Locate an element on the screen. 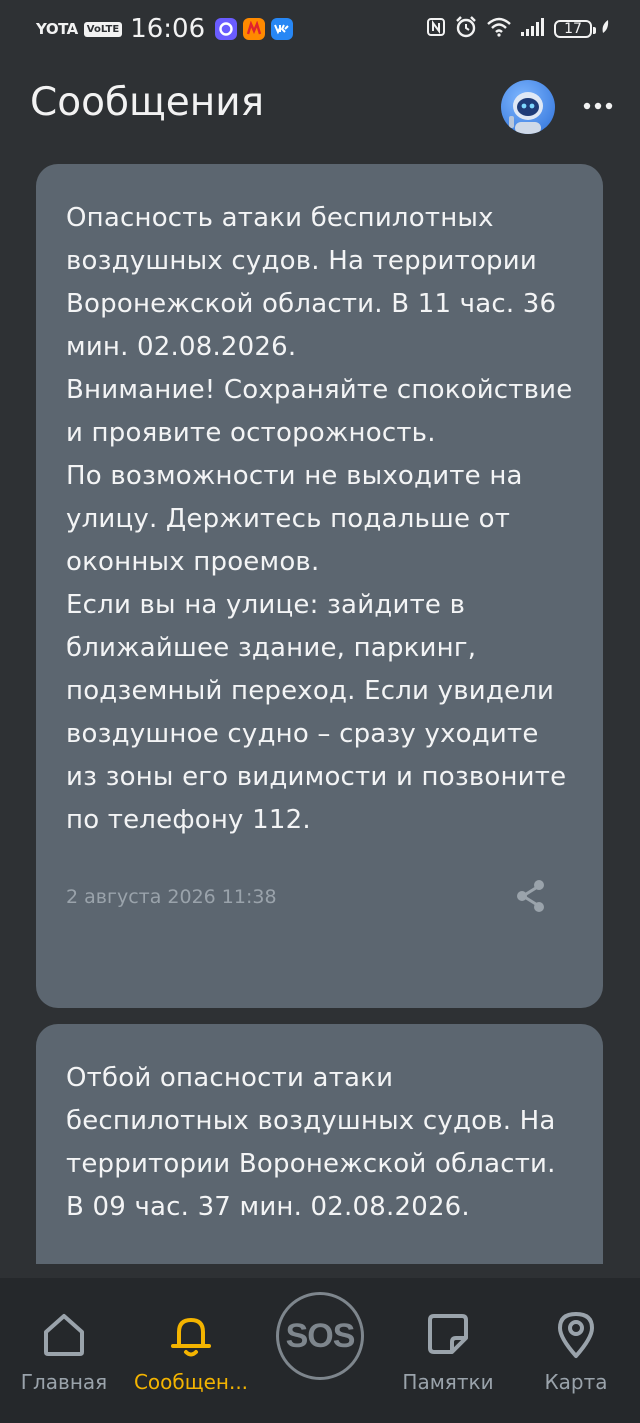 This screenshot has width=640, height=1423. nav-label-map: Карта is located at coordinates (576, 1382).